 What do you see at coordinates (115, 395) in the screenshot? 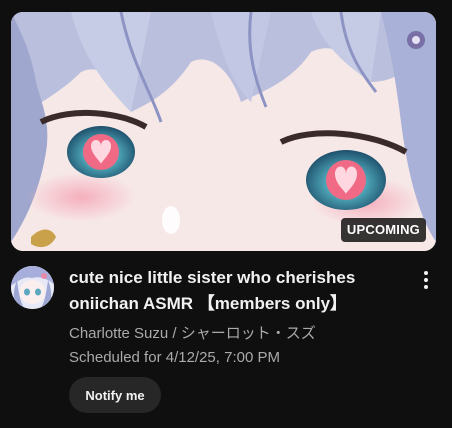
I see `notify-me-button: Notify me` at bounding box center [115, 395].